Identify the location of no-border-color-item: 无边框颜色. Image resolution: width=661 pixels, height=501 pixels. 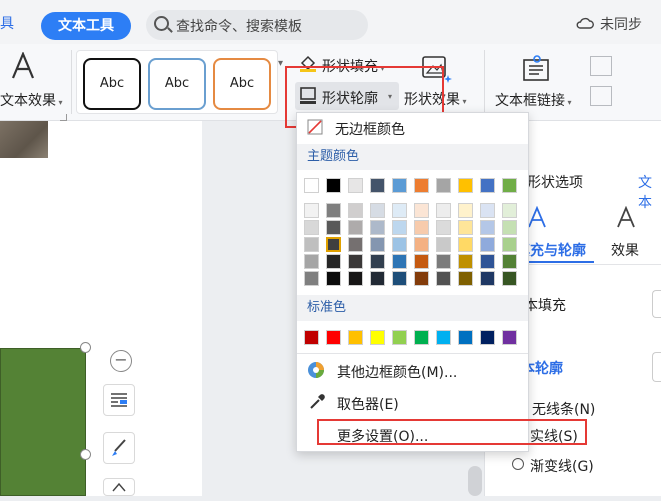
(412, 129).